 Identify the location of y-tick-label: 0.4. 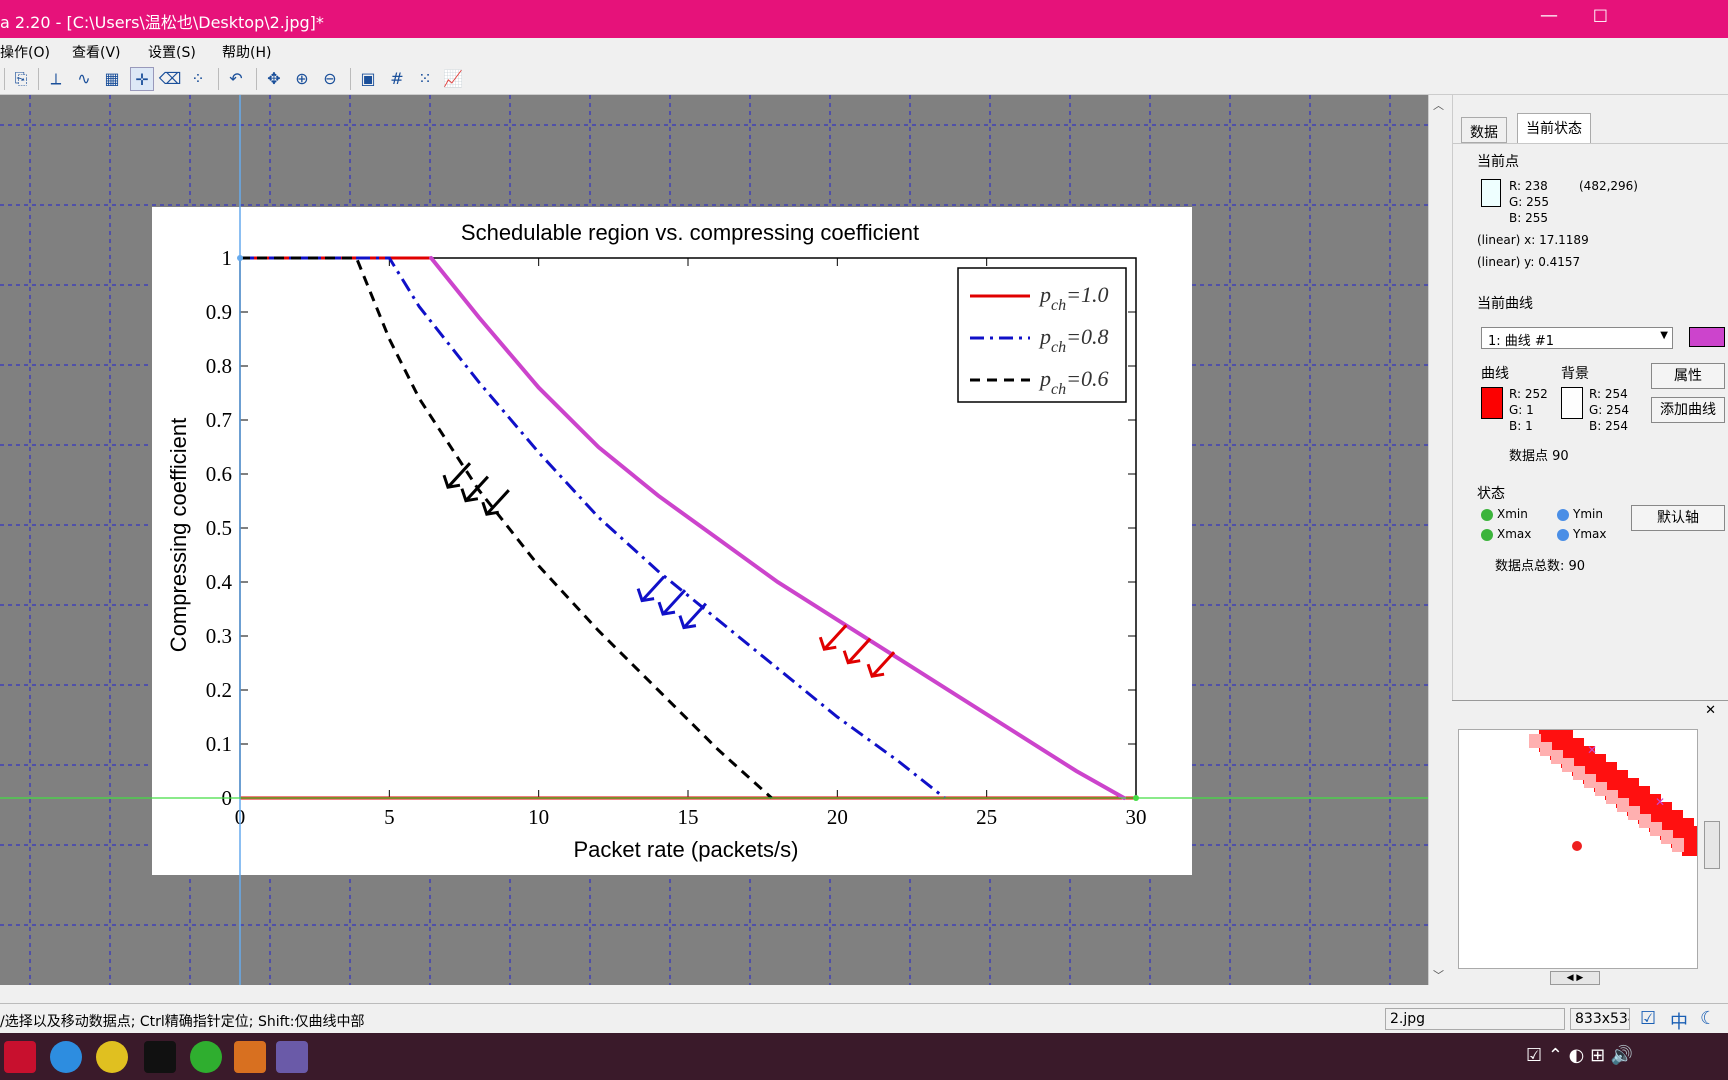
(219, 582).